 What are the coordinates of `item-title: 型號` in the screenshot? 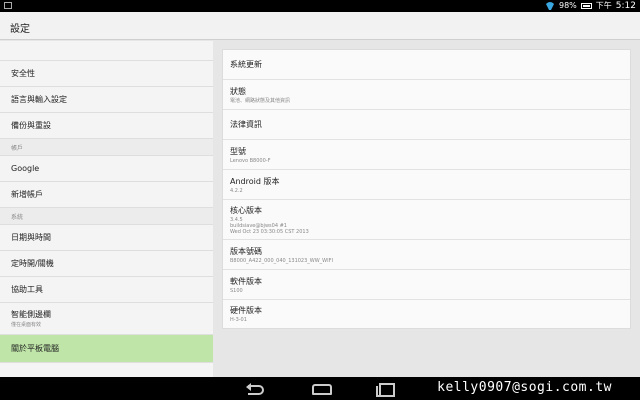 It's located at (238, 151).